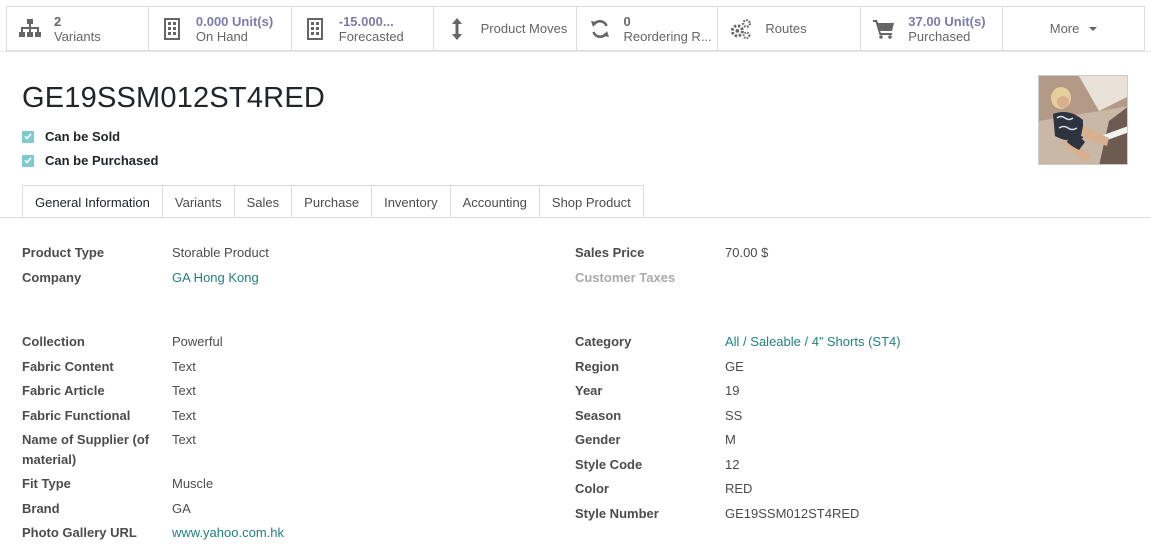 This screenshot has height=548, width=1151. What do you see at coordinates (609, 464) in the screenshot?
I see `style-code-label: Style Code` at bounding box center [609, 464].